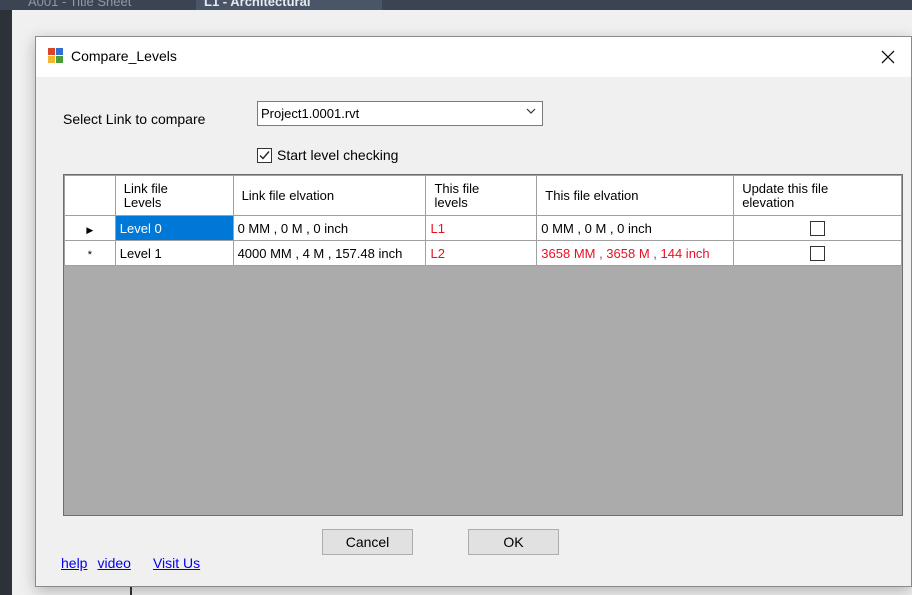  Describe the element at coordinates (785, 195) in the screenshot. I see `column-header-label: Update this file elevation` at that location.